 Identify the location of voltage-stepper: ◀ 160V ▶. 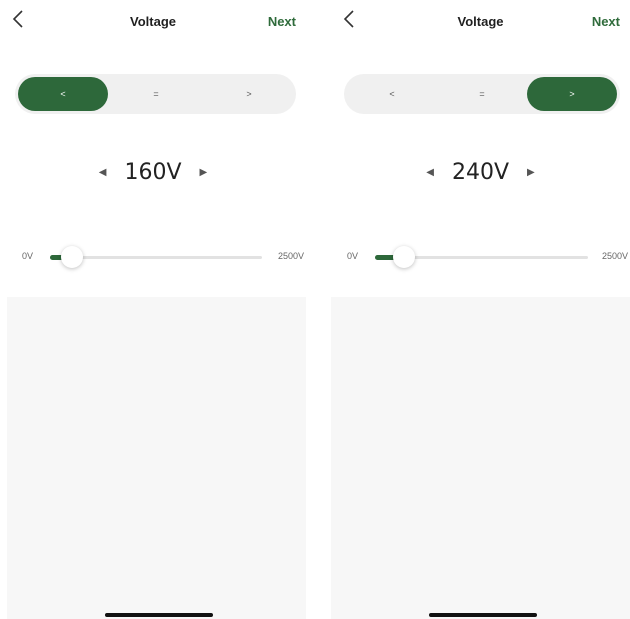
(153, 172).